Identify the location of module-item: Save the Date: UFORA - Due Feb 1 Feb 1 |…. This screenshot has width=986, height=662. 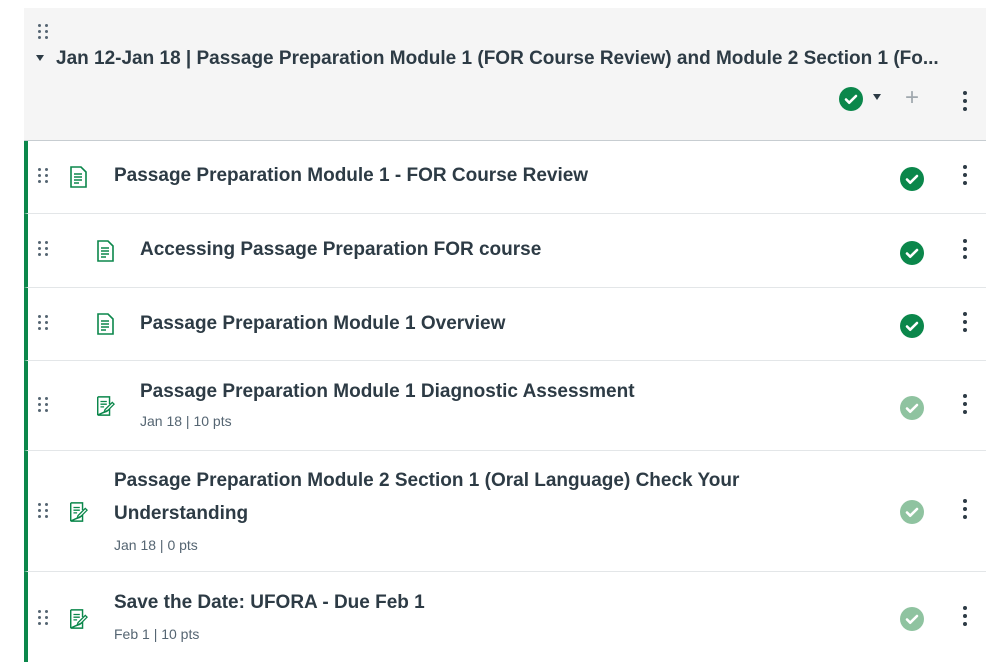
(505, 617).